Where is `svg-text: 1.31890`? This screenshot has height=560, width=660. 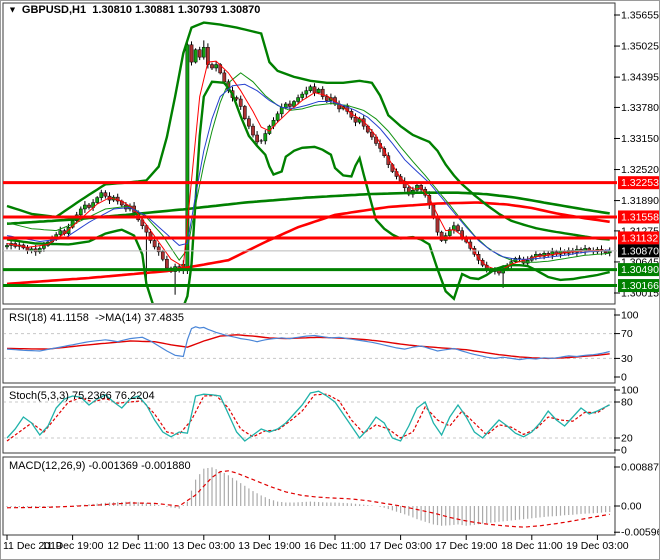
svg-text: 1.31890 is located at coordinates (640, 201).